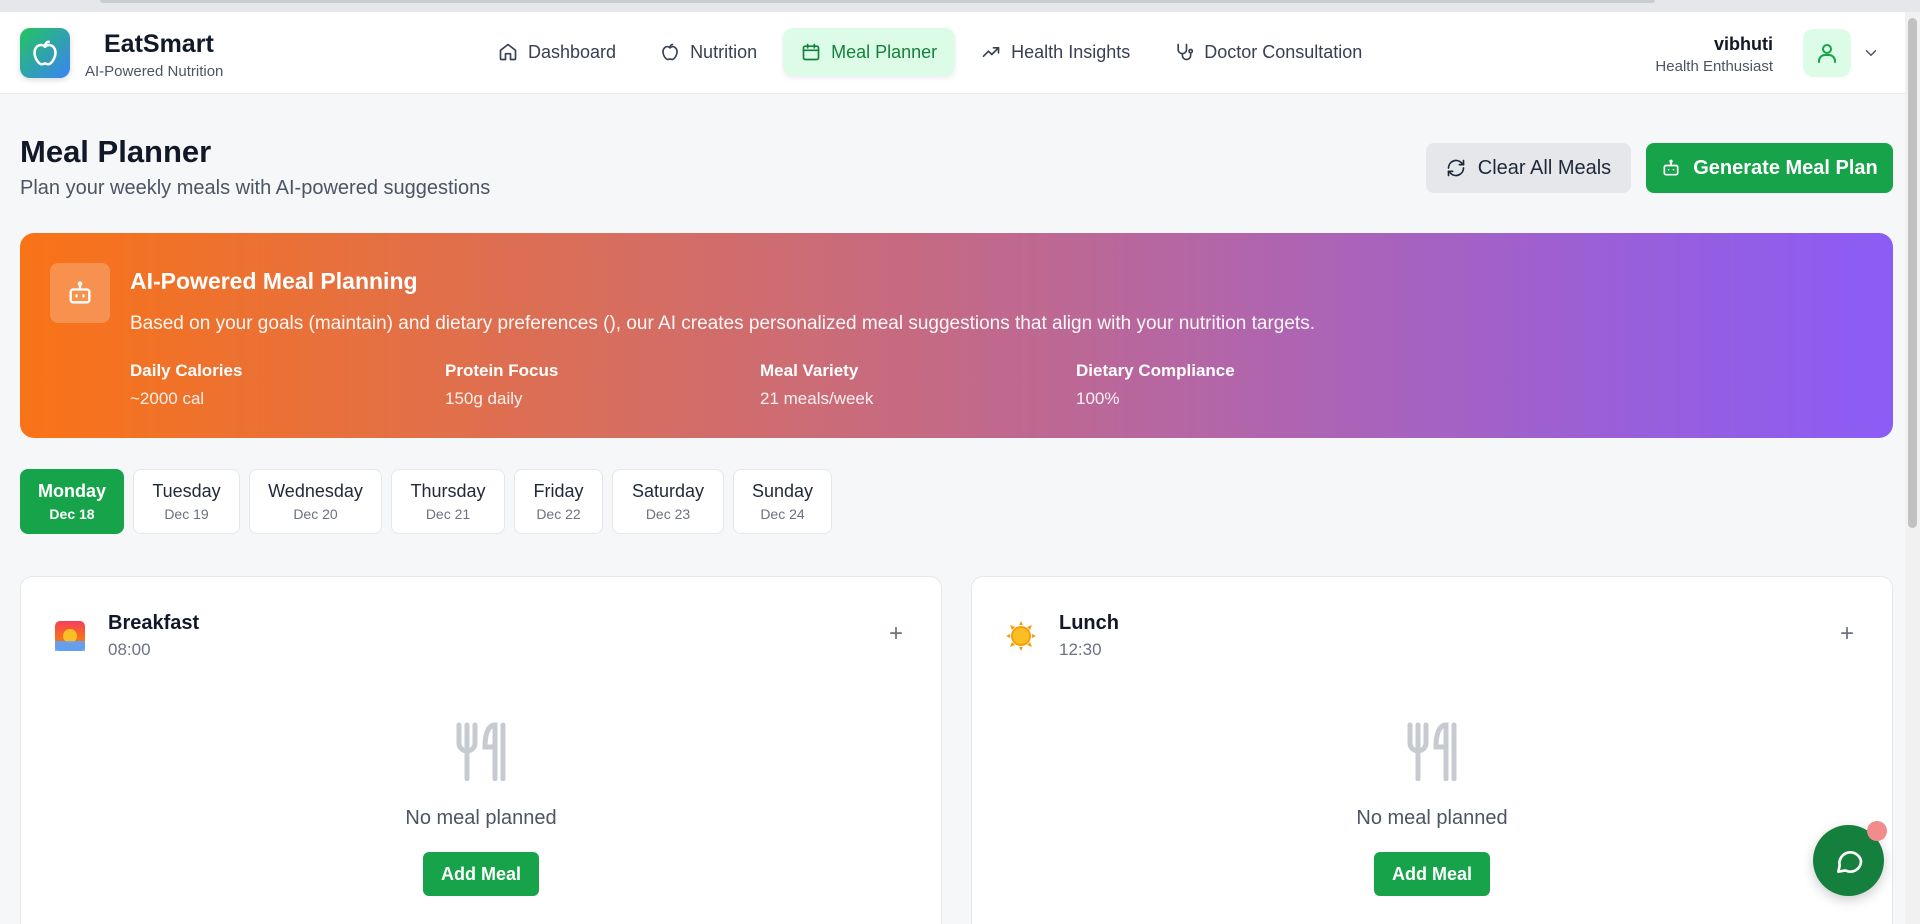 The height and width of the screenshot is (924, 1920). I want to click on day-date: Dec 18, so click(72, 514).